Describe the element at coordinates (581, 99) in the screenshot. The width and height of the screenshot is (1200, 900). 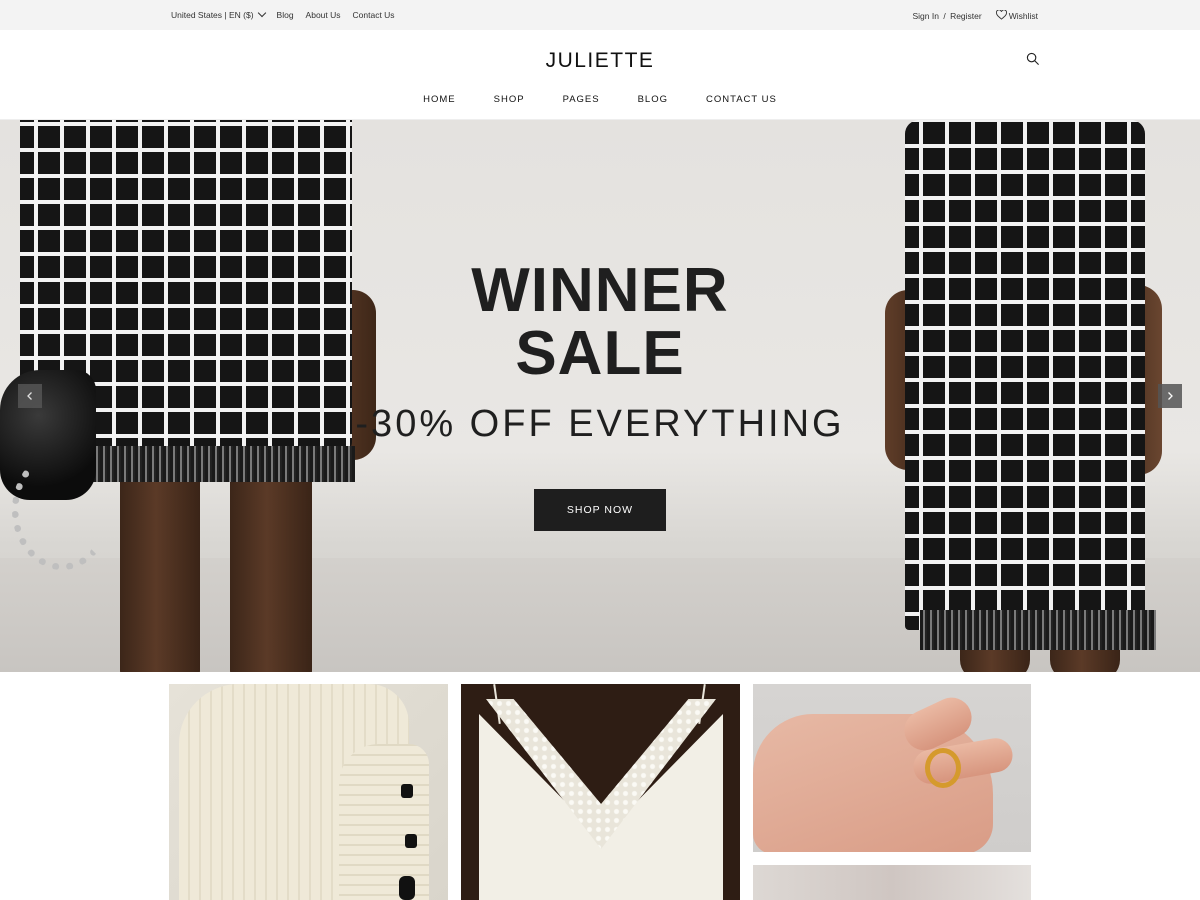
I see `nav-item-pages: PAGES` at that location.